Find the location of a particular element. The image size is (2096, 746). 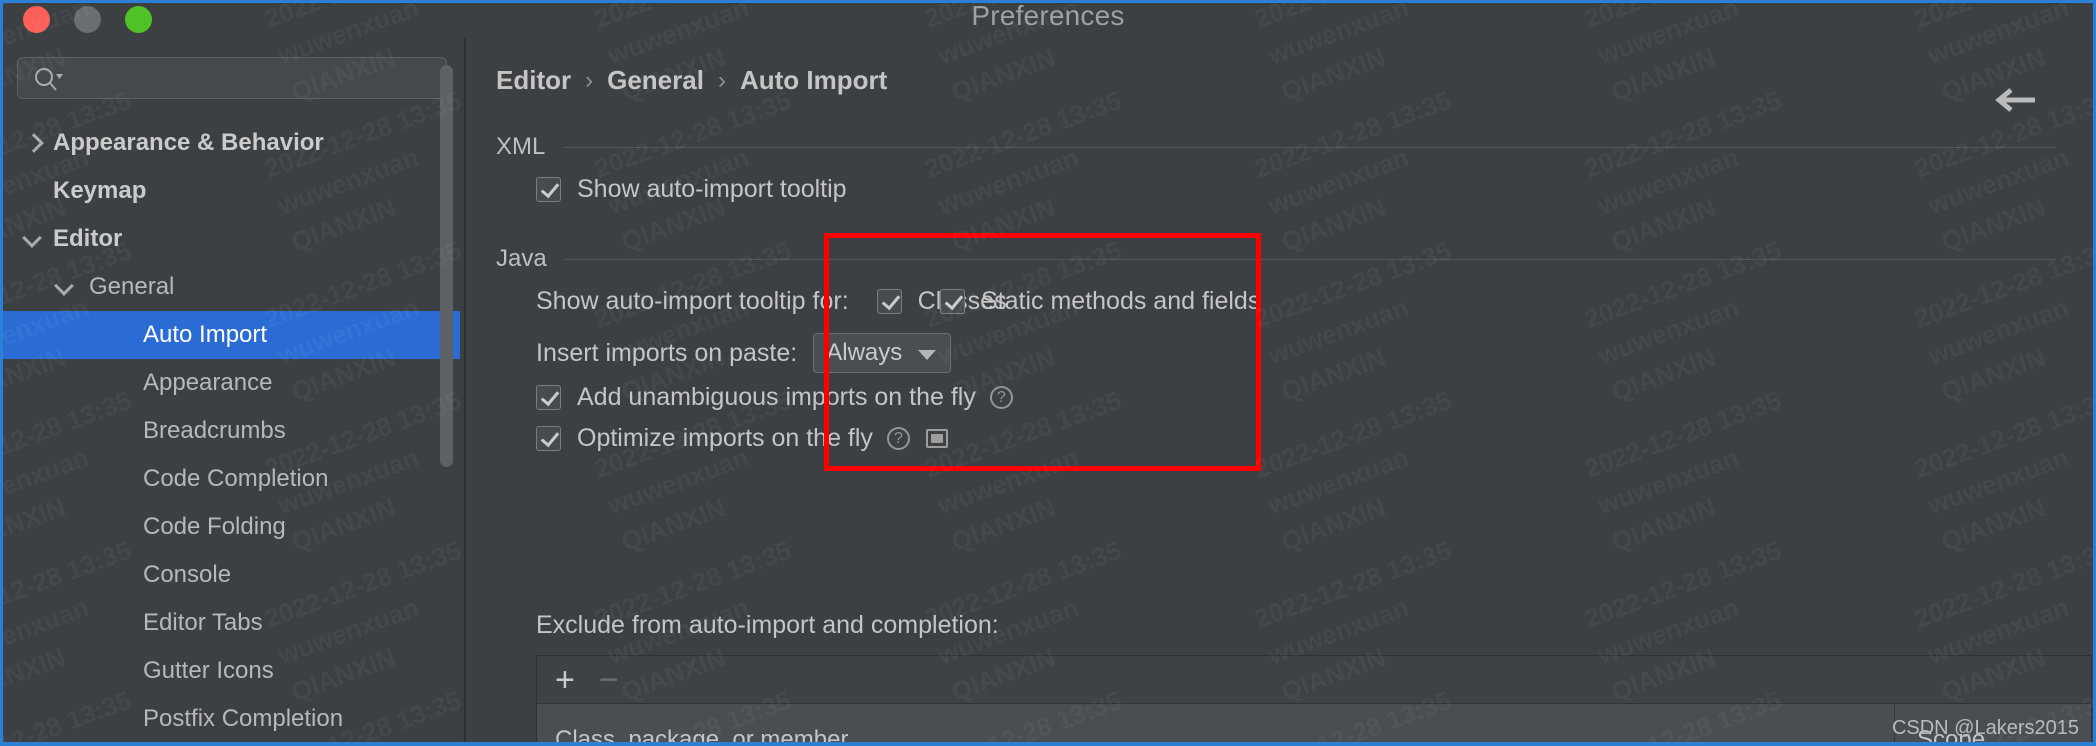

sidebar-item-console: Console is located at coordinates (231, 575).